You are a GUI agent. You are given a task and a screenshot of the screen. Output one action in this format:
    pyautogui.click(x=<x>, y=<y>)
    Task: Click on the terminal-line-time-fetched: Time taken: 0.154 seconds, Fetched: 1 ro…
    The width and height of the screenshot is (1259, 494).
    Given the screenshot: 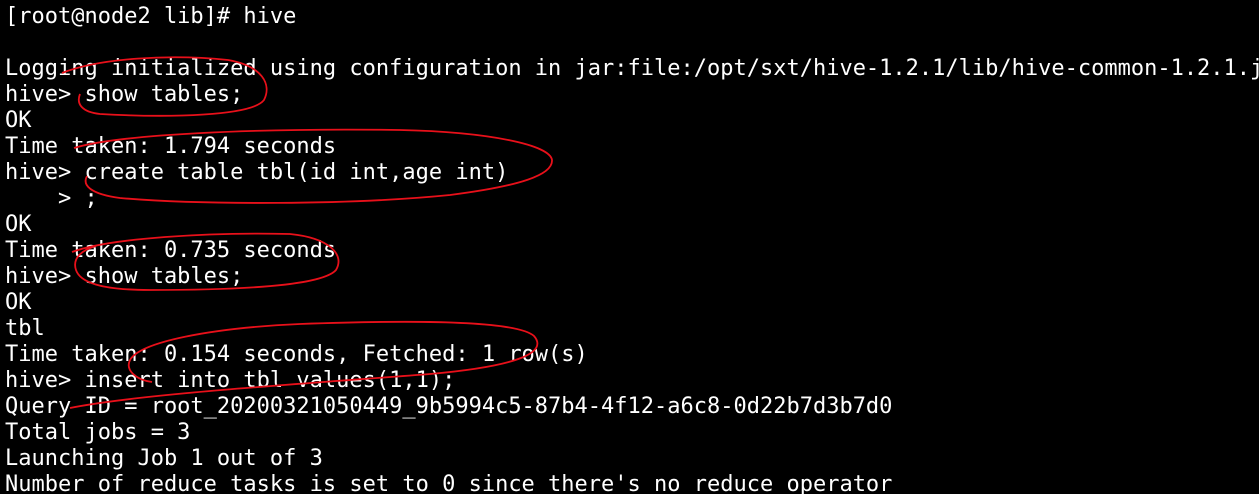 What is the action you would take?
    pyautogui.click(x=296, y=354)
    